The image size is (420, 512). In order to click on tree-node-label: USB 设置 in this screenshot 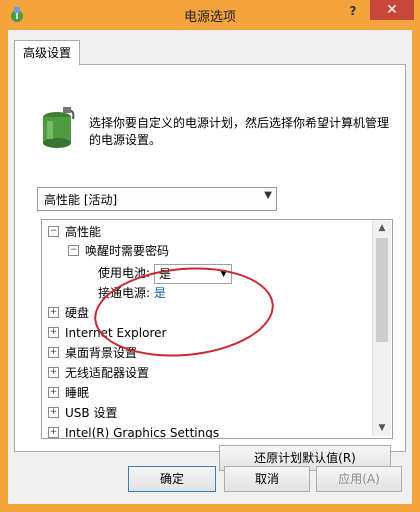, I will do `click(91, 413)`.